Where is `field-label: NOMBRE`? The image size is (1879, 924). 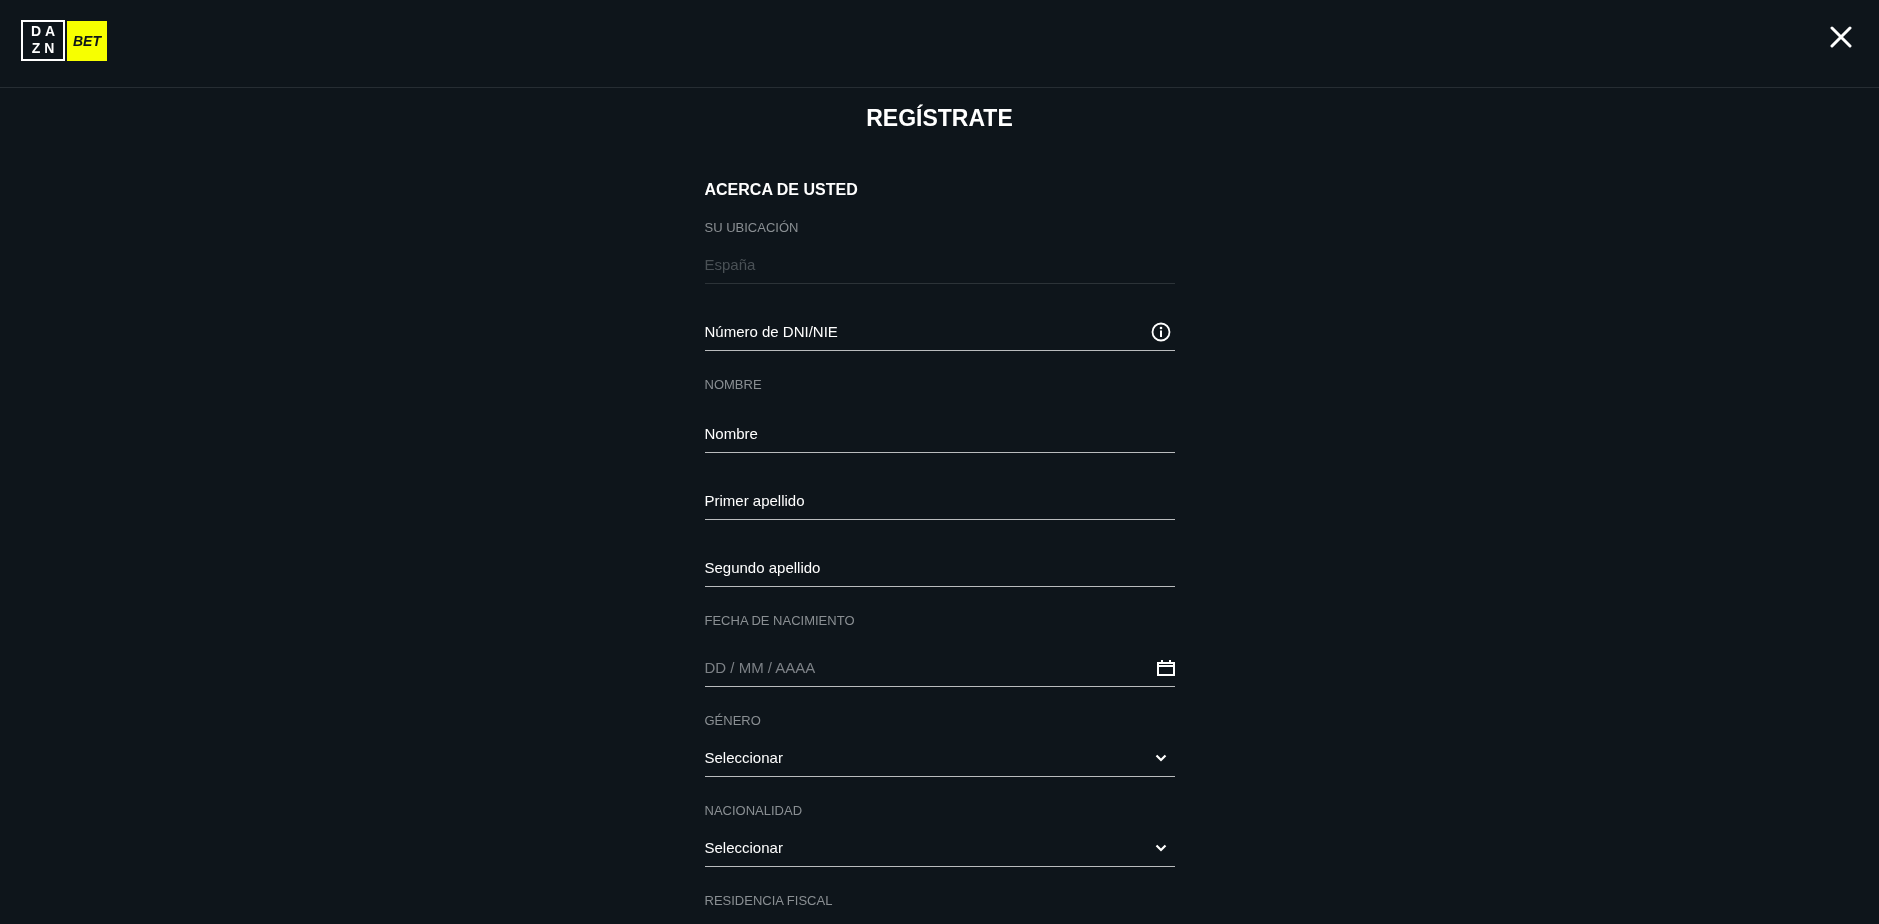 field-label: NOMBRE is located at coordinates (733, 385).